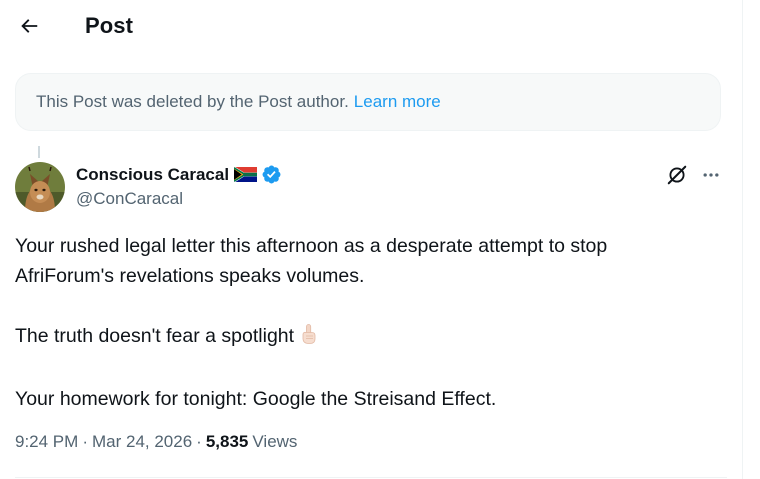 The height and width of the screenshot is (479, 760). I want to click on column-divider, so click(742, 239).